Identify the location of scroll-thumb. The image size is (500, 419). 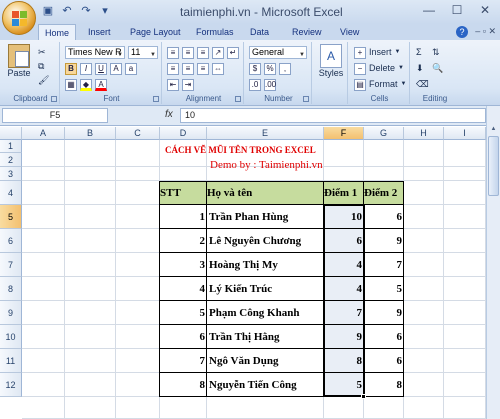
(493, 166).